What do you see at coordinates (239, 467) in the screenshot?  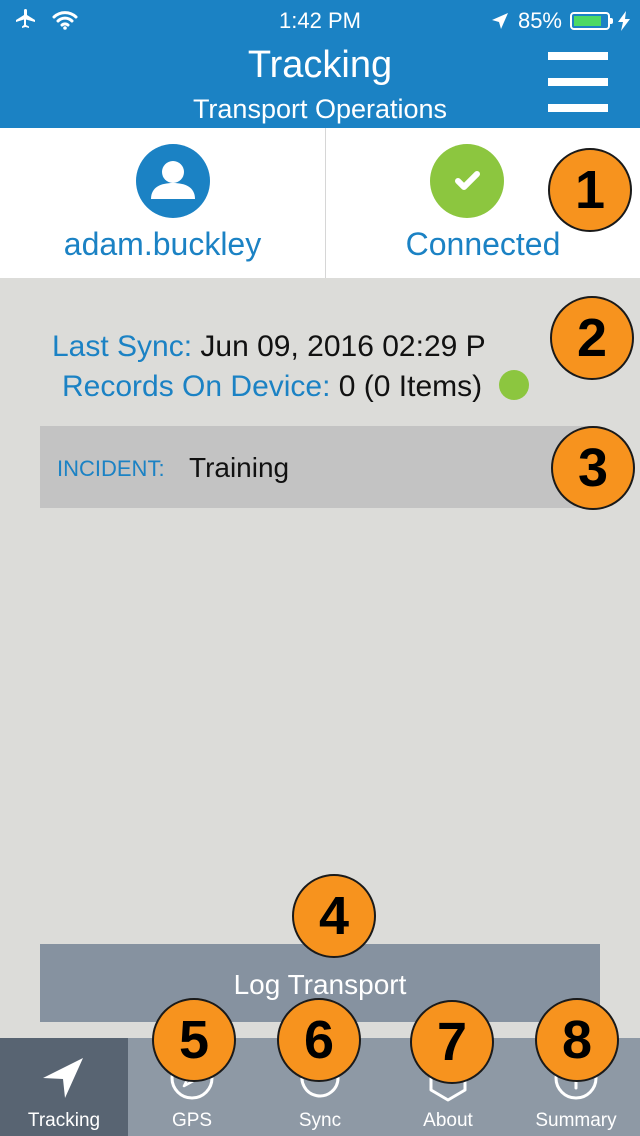 I see `incident-value: Training` at bounding box center [239, 467].